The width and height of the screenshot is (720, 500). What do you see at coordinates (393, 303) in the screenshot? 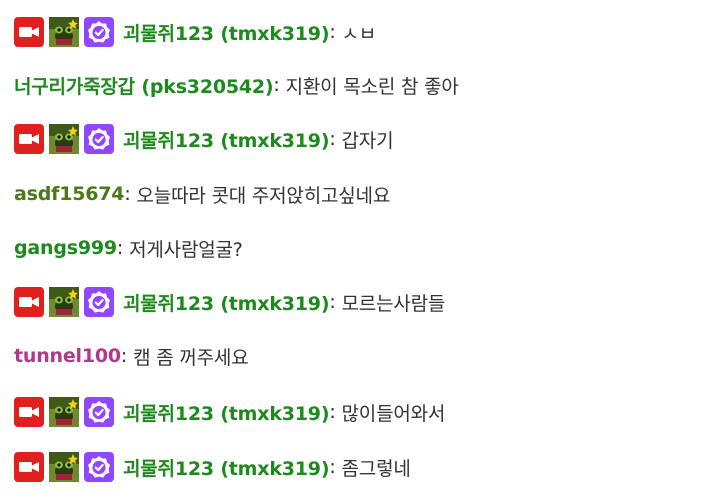
I see `chat-text: 모르는사람들` at bounding box center [393, 303].